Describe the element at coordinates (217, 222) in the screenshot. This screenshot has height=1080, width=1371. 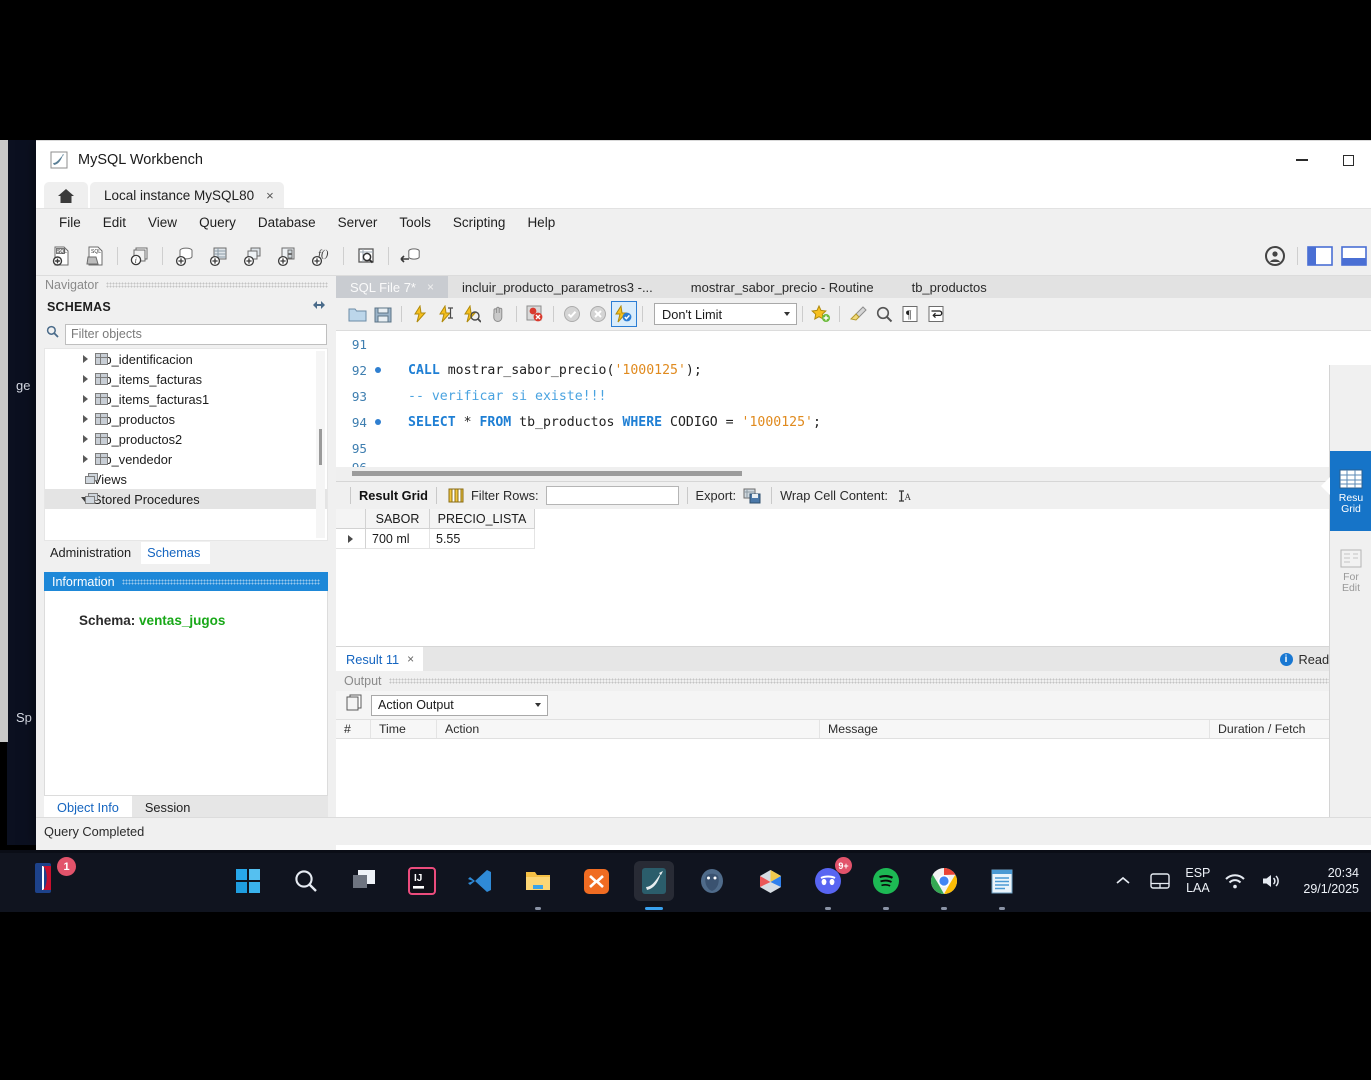
I see `menu-query: Query` at that location.